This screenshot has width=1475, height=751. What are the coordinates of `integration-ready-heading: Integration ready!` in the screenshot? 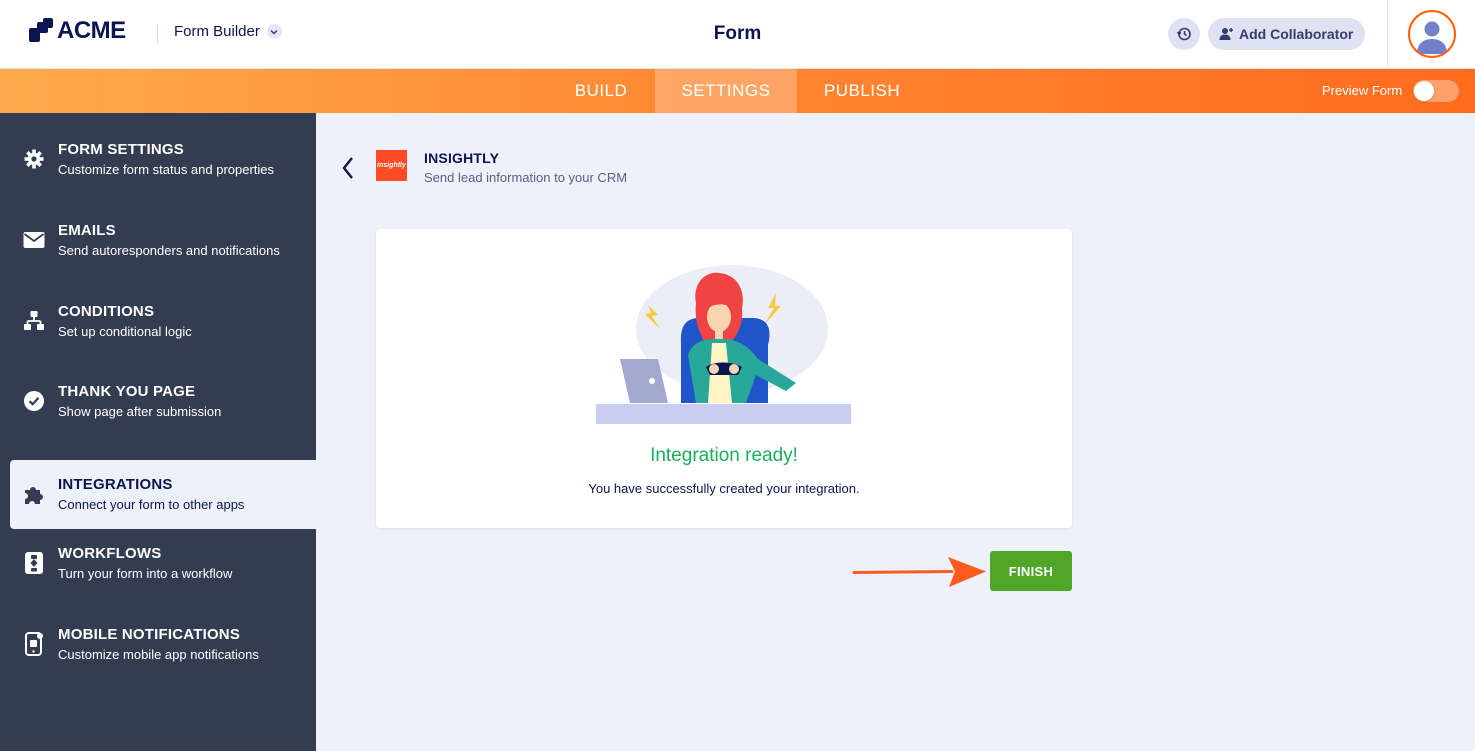 It's located at (724, 455).